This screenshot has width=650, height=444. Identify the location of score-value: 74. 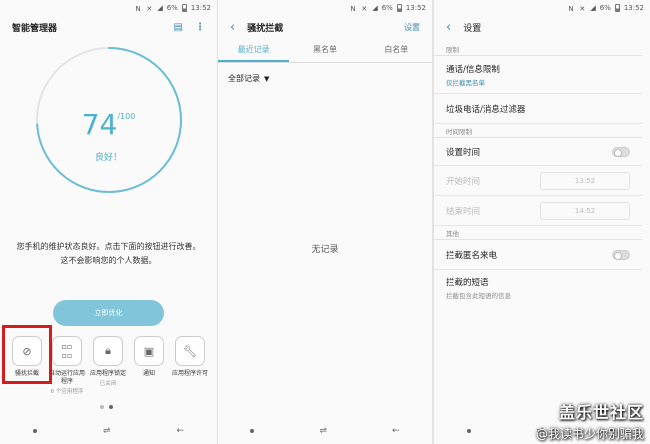
(99, 124).